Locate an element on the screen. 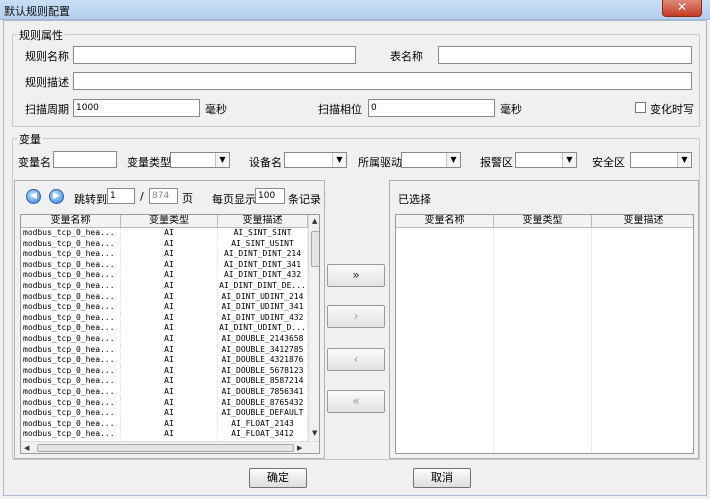  scan-period-input is located at coordinates (136, 108).